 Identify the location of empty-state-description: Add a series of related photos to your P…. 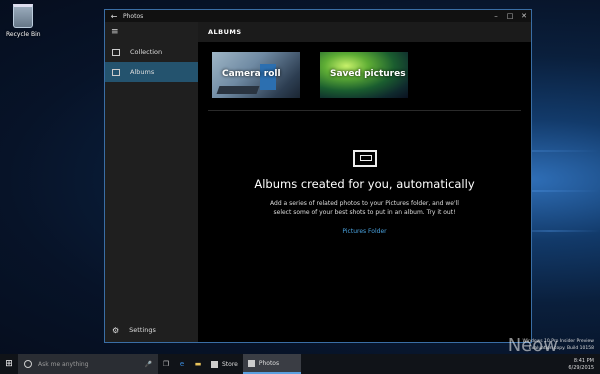
(364, 208).